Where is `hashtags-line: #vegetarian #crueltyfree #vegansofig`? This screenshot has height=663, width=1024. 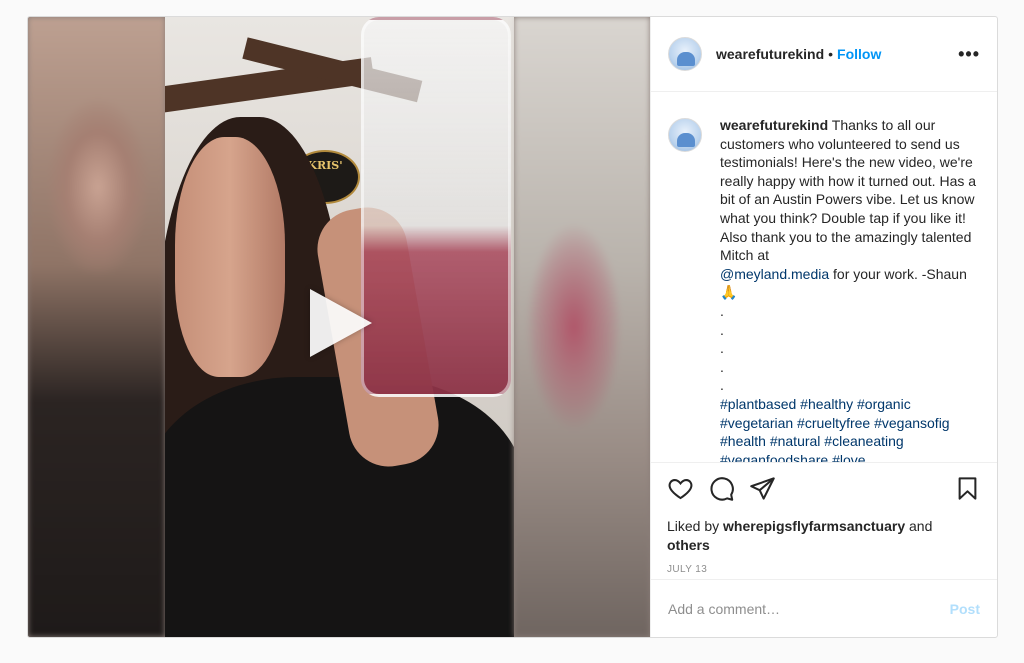
hashtags-line: #vegetarian #crueltyfree #vegansofig is located at coordinates (850, 423).